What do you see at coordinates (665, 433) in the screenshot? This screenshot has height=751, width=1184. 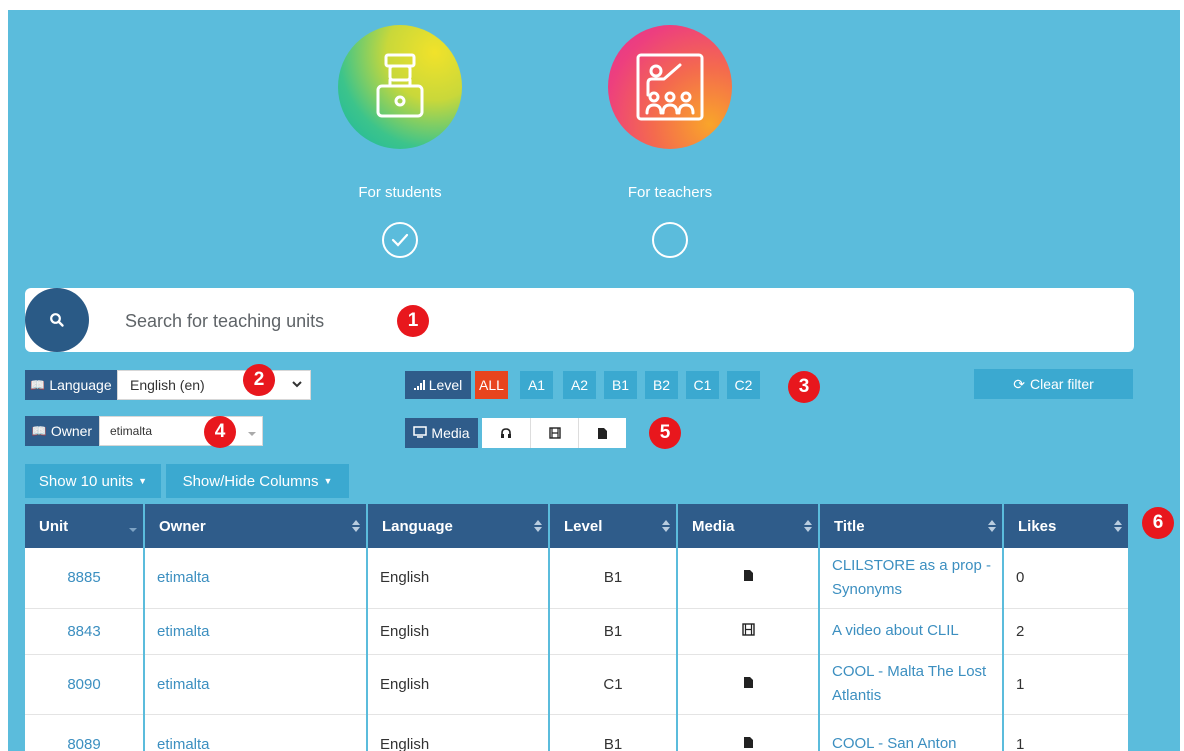 I see `annotation-badge-5: 5` at bounding box center [665, 433].